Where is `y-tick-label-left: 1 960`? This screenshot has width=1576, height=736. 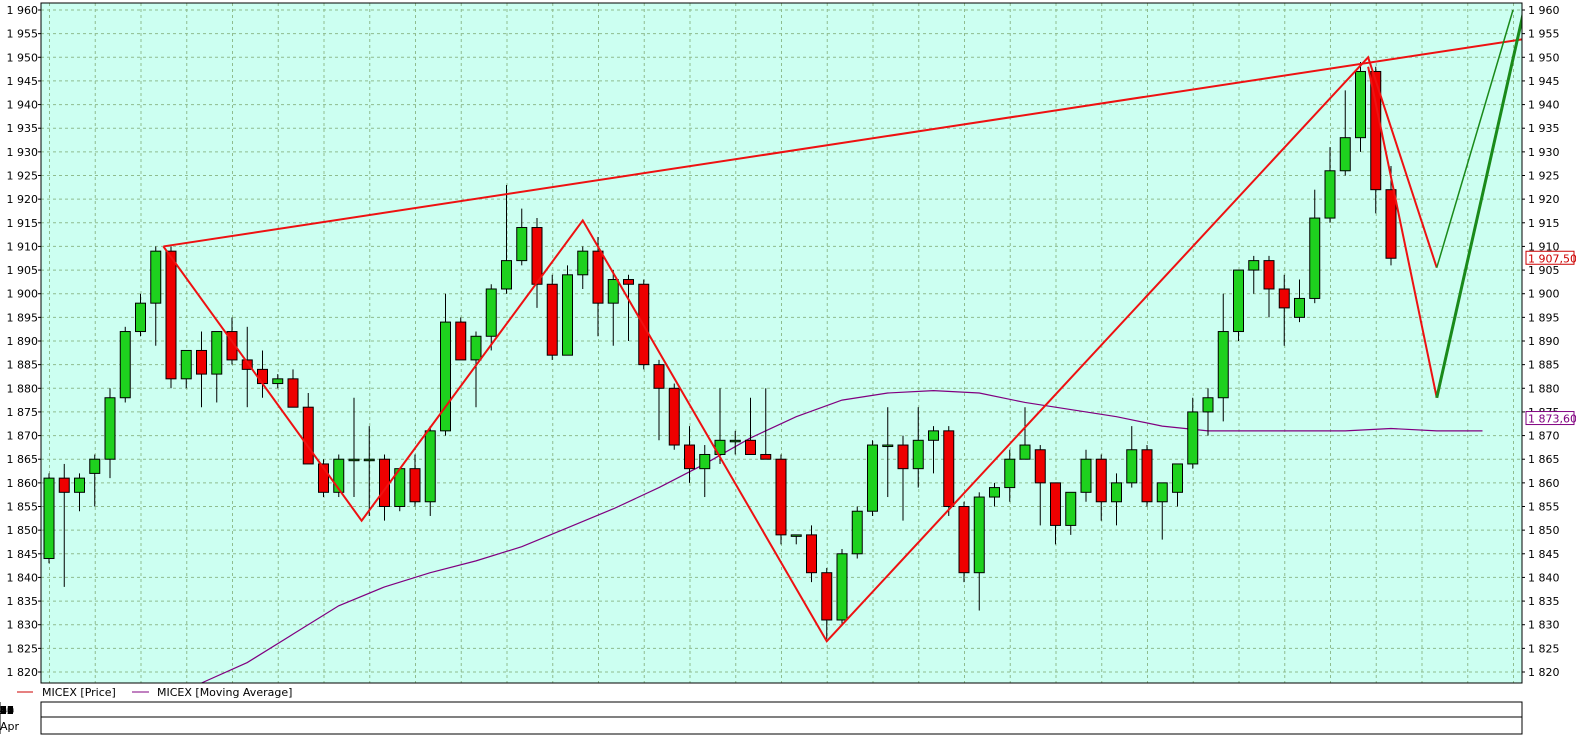
y-tick-label-left: 1 960 is located at coordinates (23, 10).